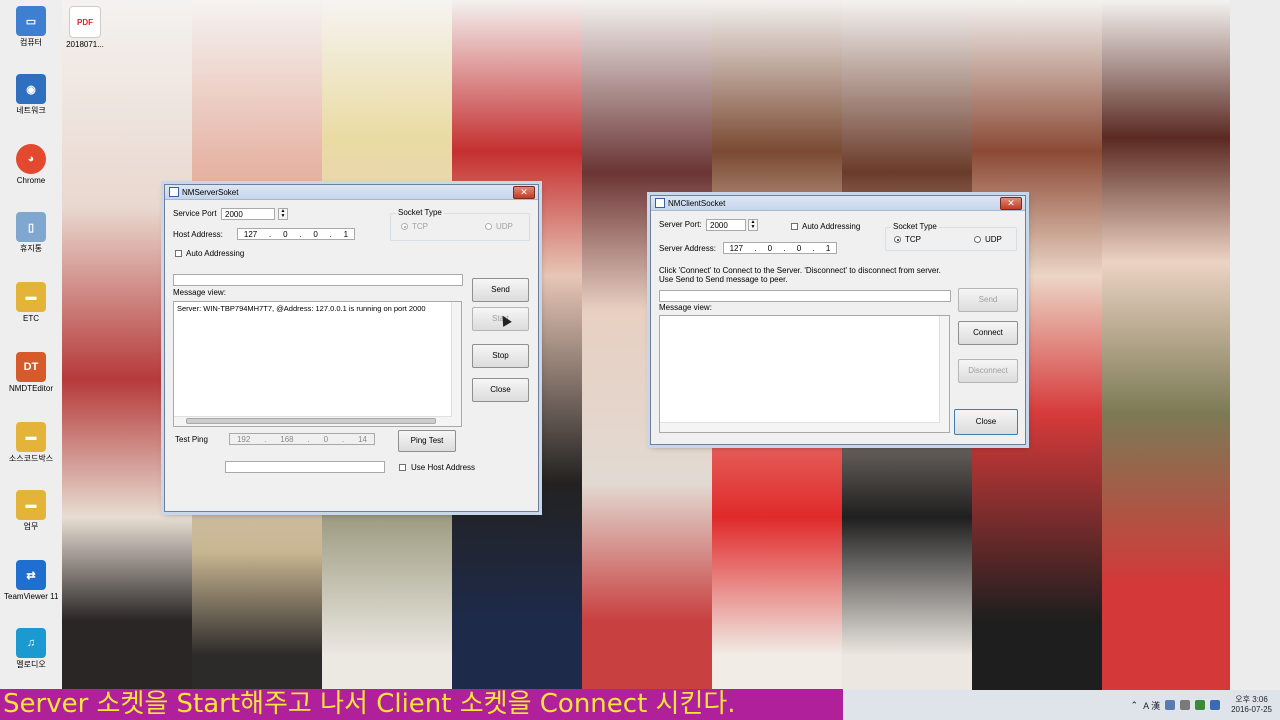 Image resolution: width=1280 pixels, height=720 pixels. I want to click on chrome-icon: ◕, so click(31, 159).